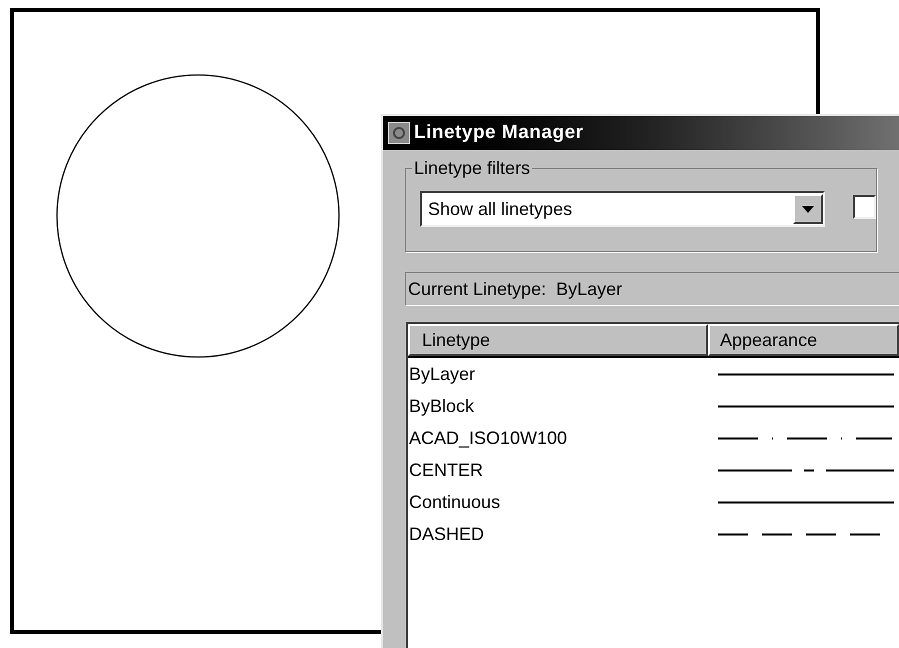 This screenshot has width=899, height=648. I want to click on column-header: Appearance, so click(803, 340).